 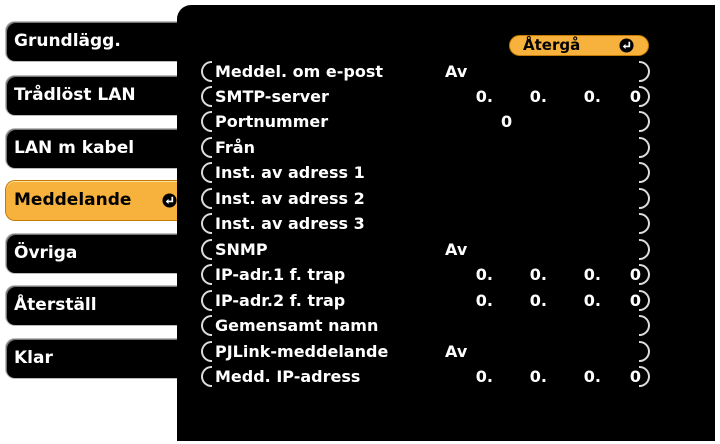 I want to click on sidebar-item-label: Övriga, so click(x=46, y=253).